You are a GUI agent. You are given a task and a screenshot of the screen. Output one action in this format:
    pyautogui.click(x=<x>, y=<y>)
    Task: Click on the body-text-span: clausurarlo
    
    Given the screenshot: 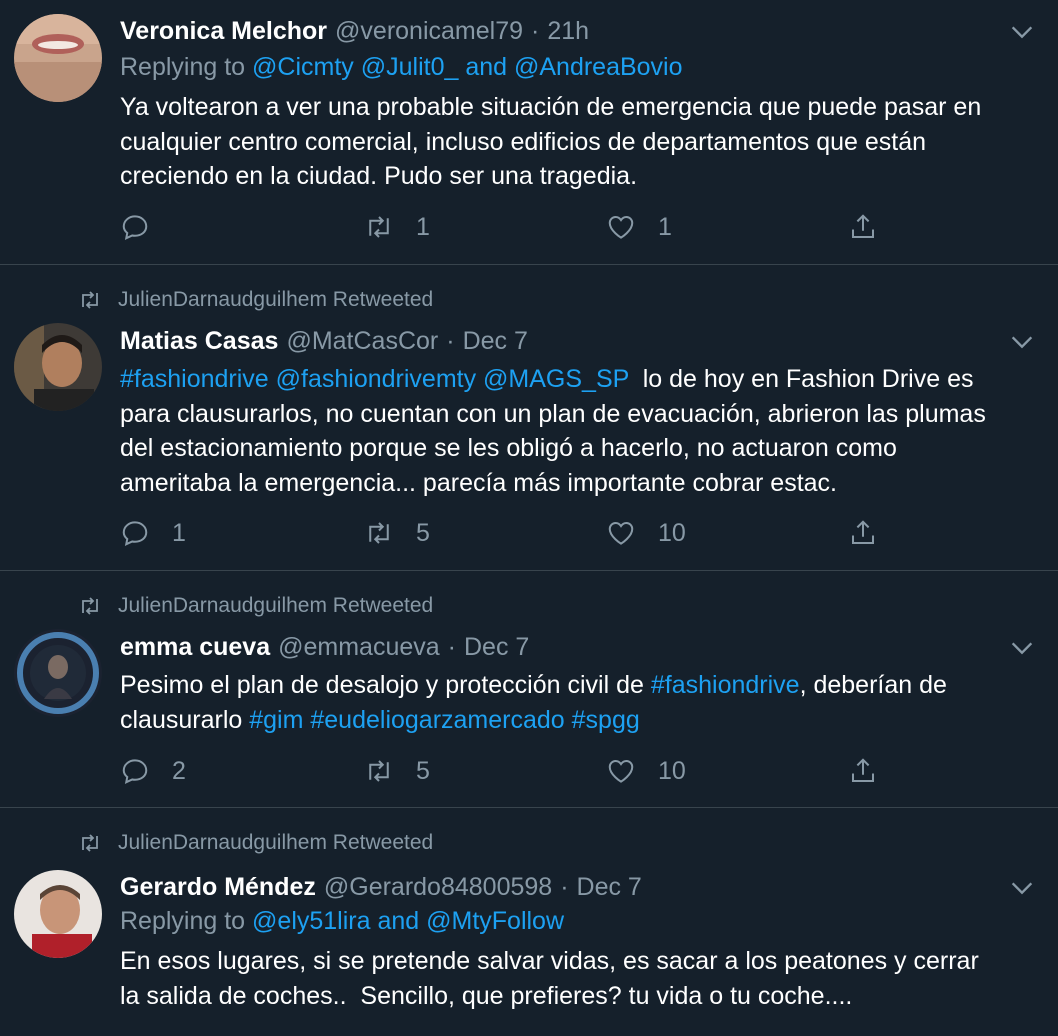 What is the action you would take?
    pyautogui.click(x=185, y=719)
    